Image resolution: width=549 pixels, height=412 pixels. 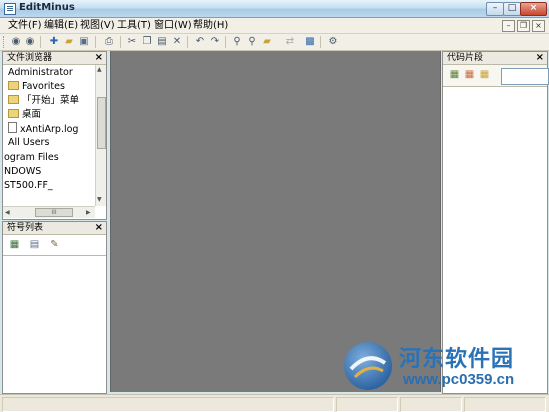 What do you see at coordinates (215, 42) in the screenshot?
I see `redo-icon: ↷` at bounding box center [215, 42].